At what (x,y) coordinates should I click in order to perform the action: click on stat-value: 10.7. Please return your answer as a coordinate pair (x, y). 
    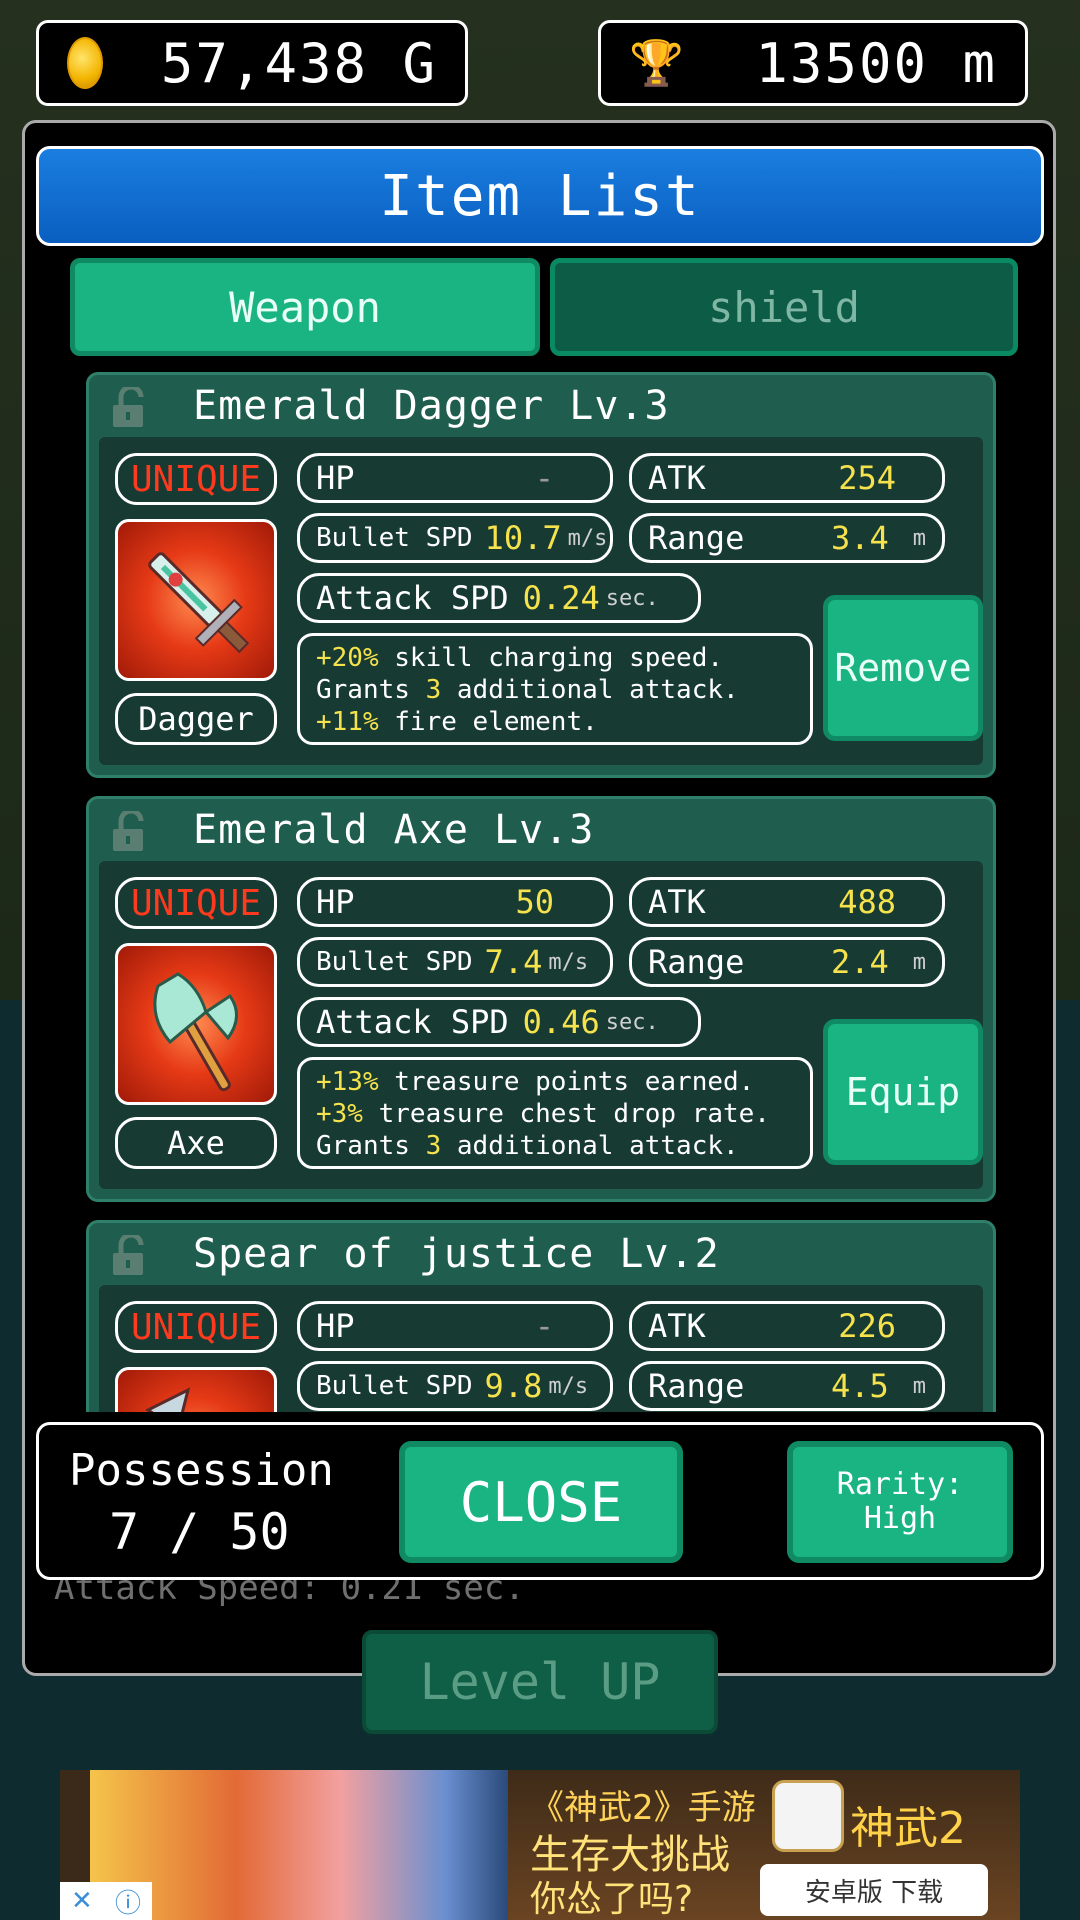
    Looking at the image, I should click on (523, 538).